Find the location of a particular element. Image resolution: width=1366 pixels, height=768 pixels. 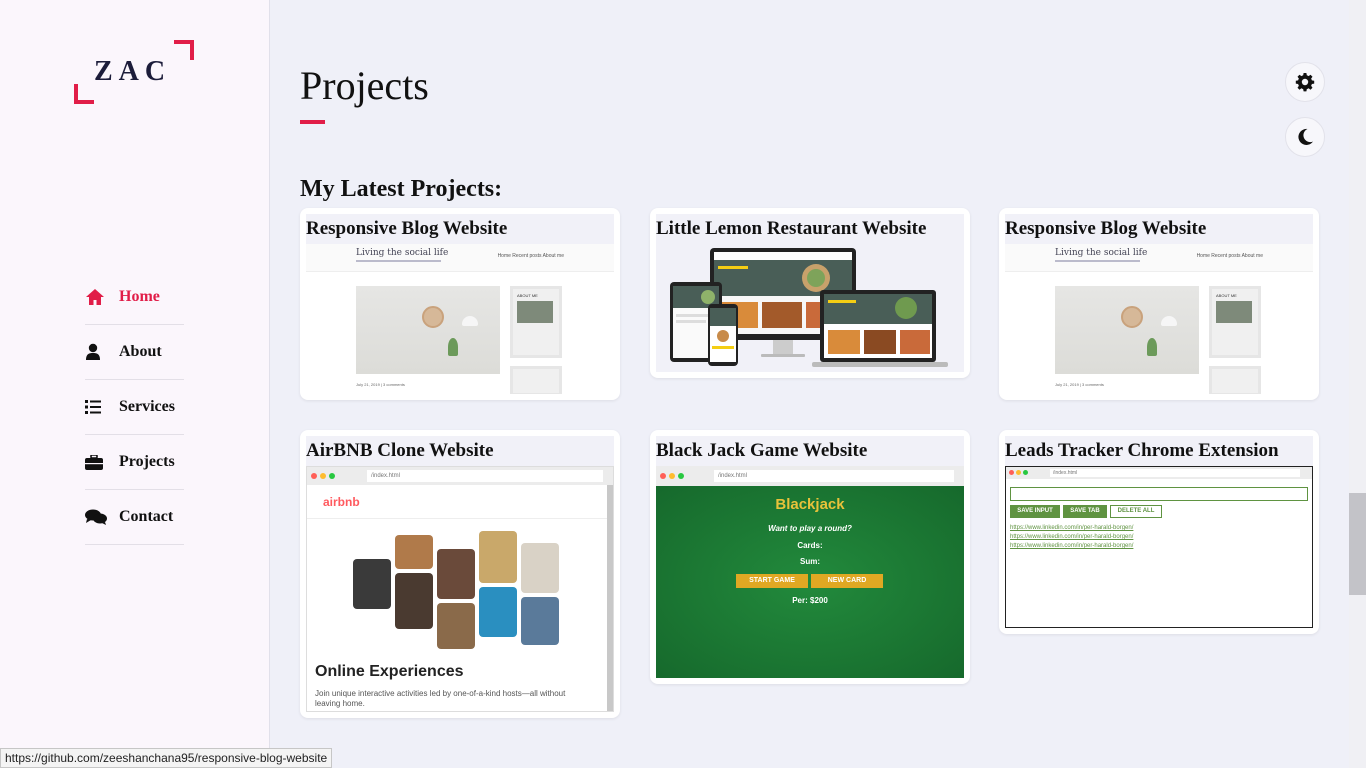

blackjack-sum: Sum: is located at coordinates (810, 561).